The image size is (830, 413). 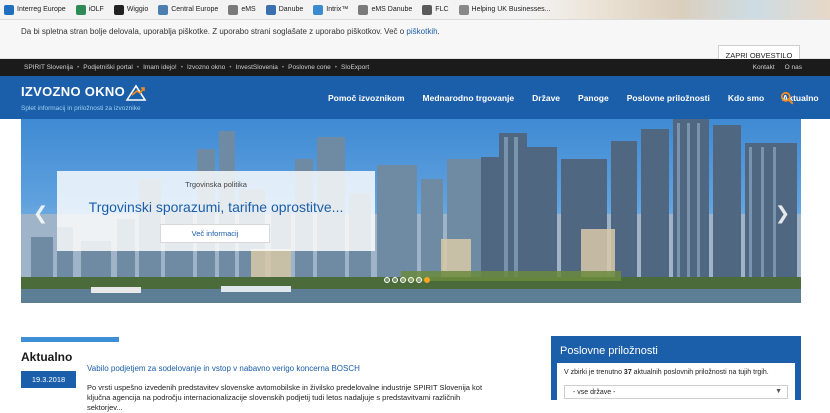 What do you see at coordinates (48, 379) in the screenshot?
I see `news-date-badge: 19.3.2018` at bounding box center [48, 379].